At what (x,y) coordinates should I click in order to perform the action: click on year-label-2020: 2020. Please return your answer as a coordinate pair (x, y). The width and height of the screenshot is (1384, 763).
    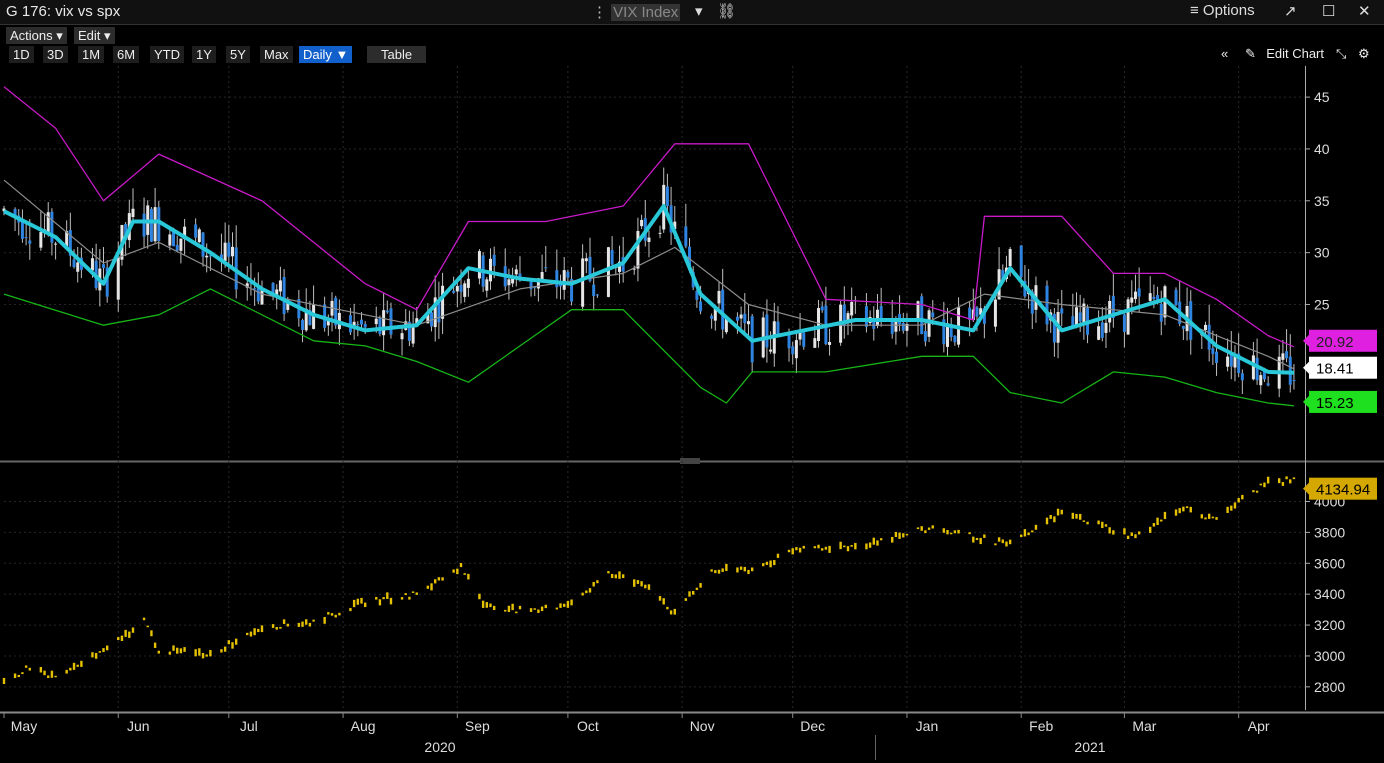
    Looking at the image, I should click on (439, 747).